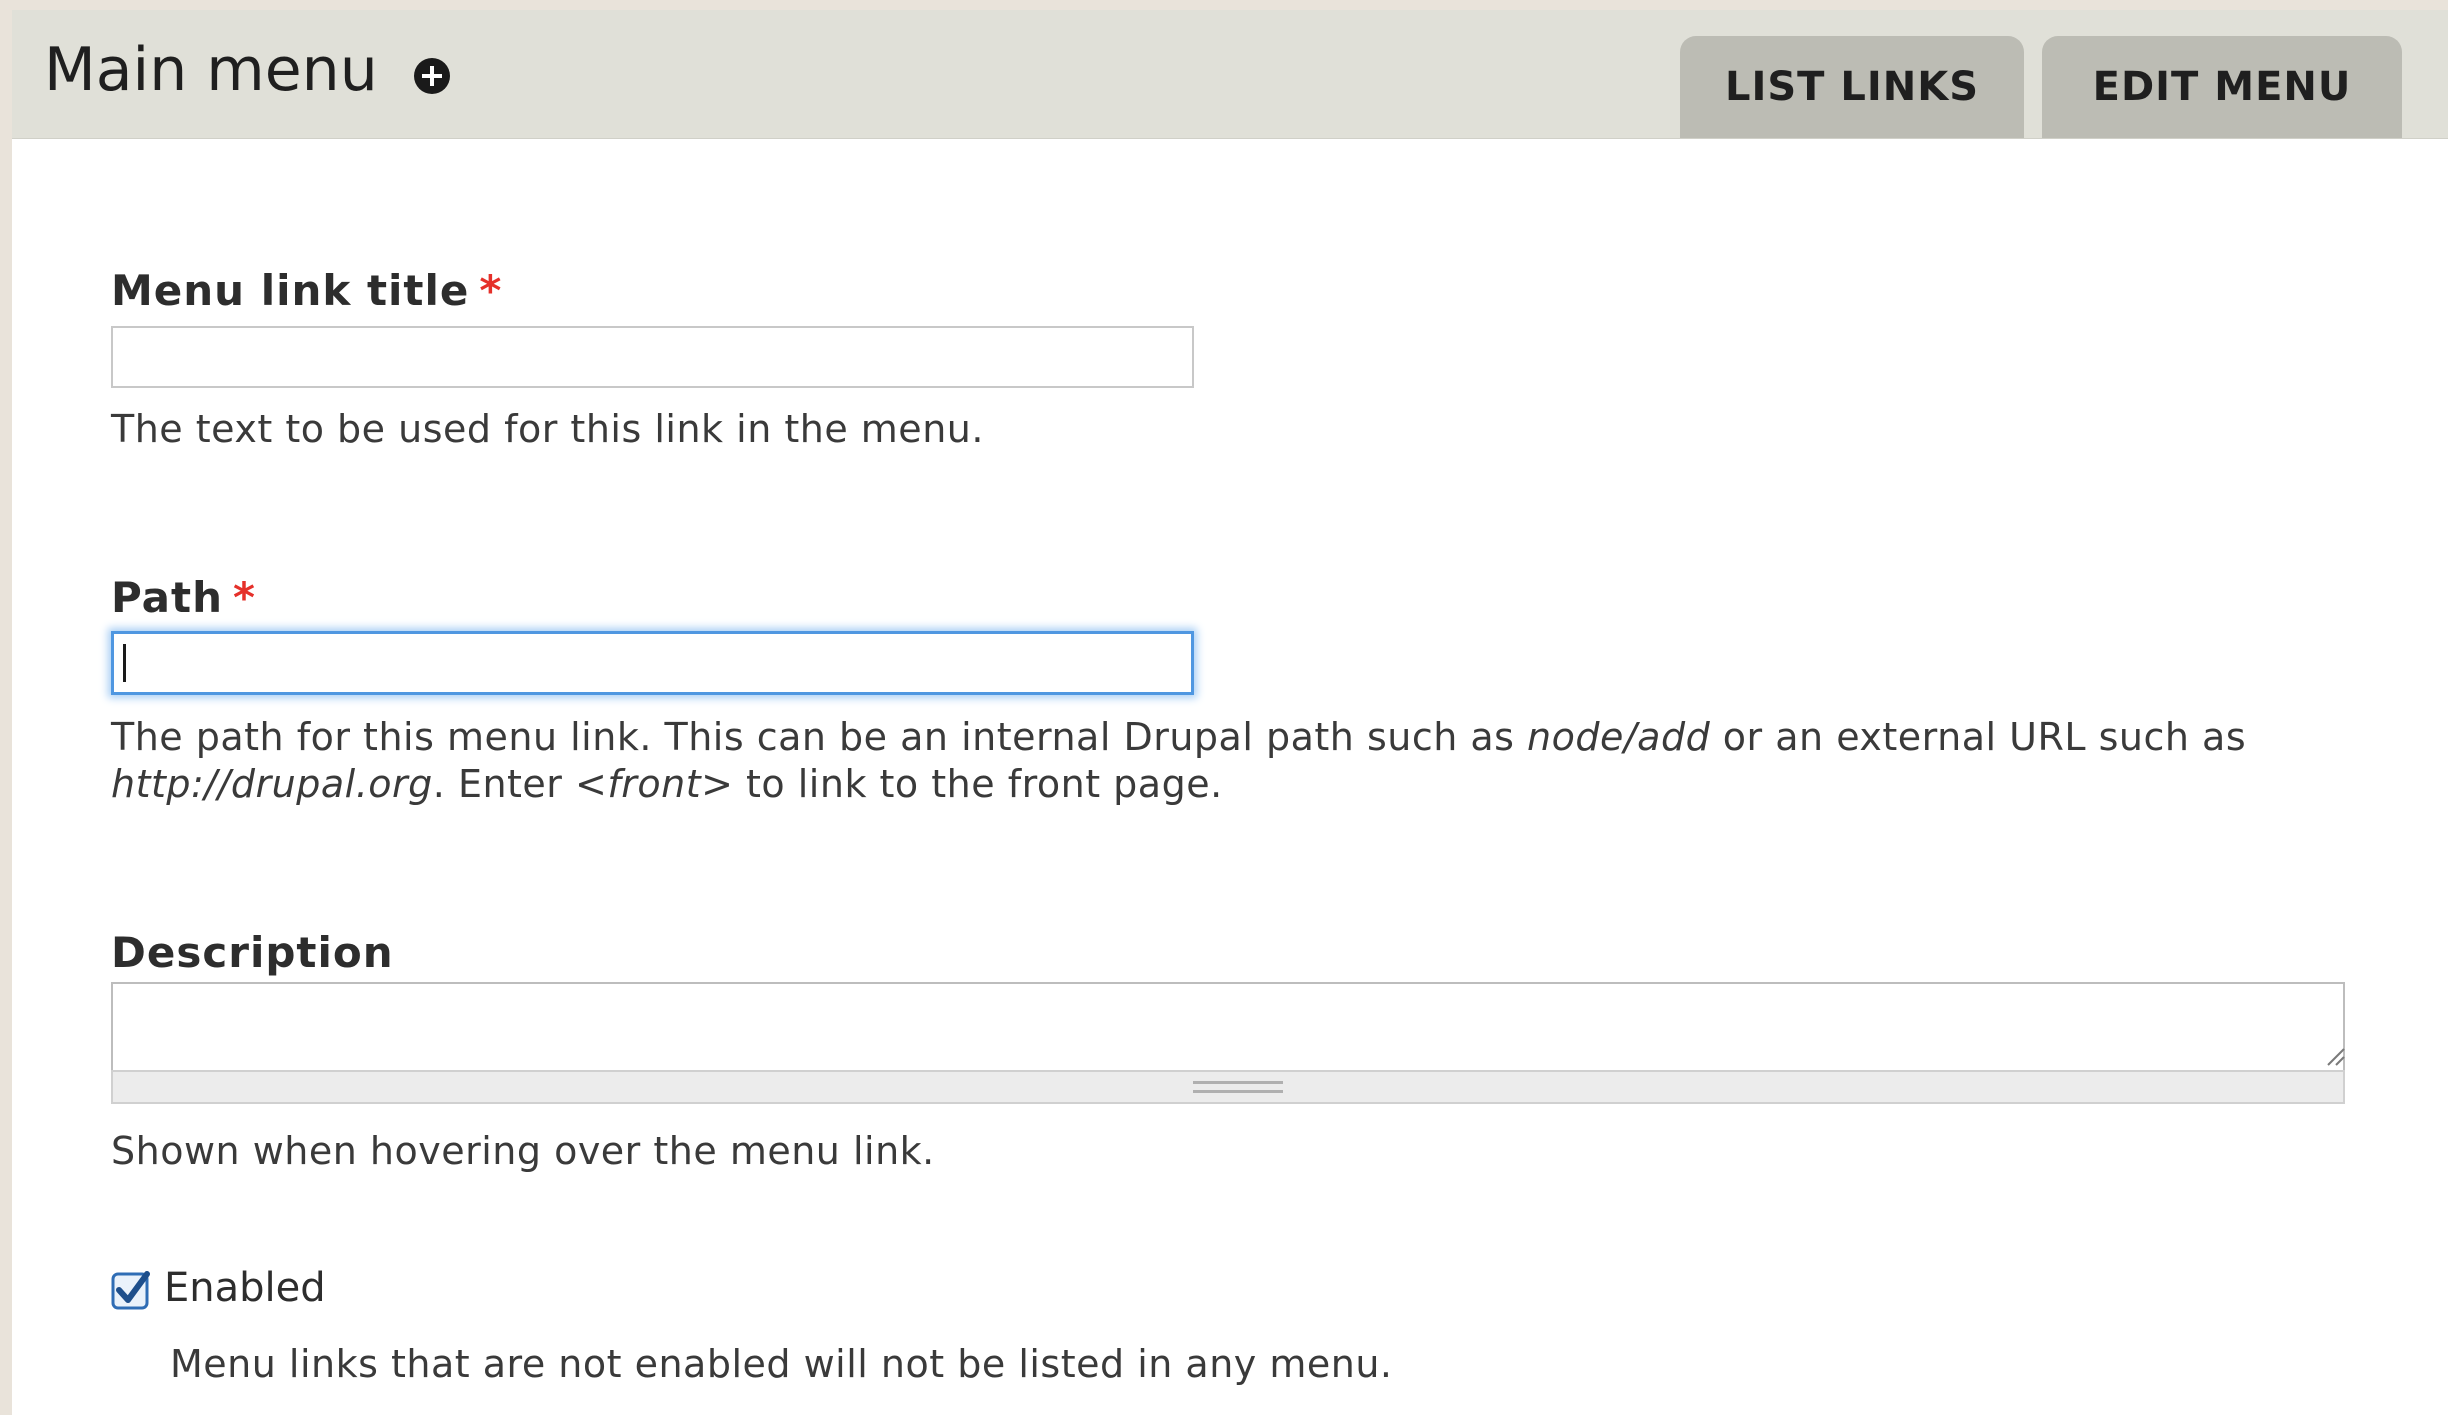  What do you see at coordinates (131, 1290) in the screenshot?
I see `enabled-checkbox` at bounding box center [131, 1290].